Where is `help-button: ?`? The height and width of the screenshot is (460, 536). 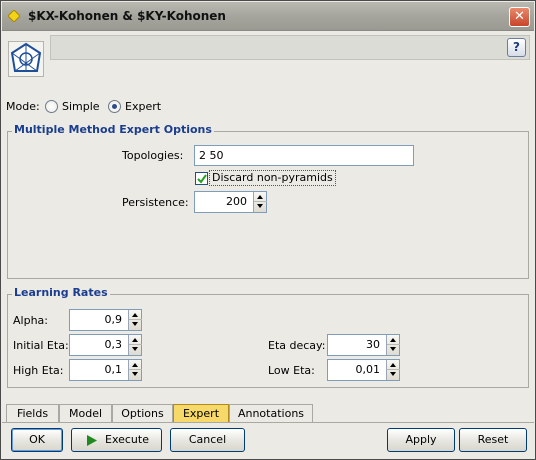 help-button: ? is located at coordinates (516, 47).